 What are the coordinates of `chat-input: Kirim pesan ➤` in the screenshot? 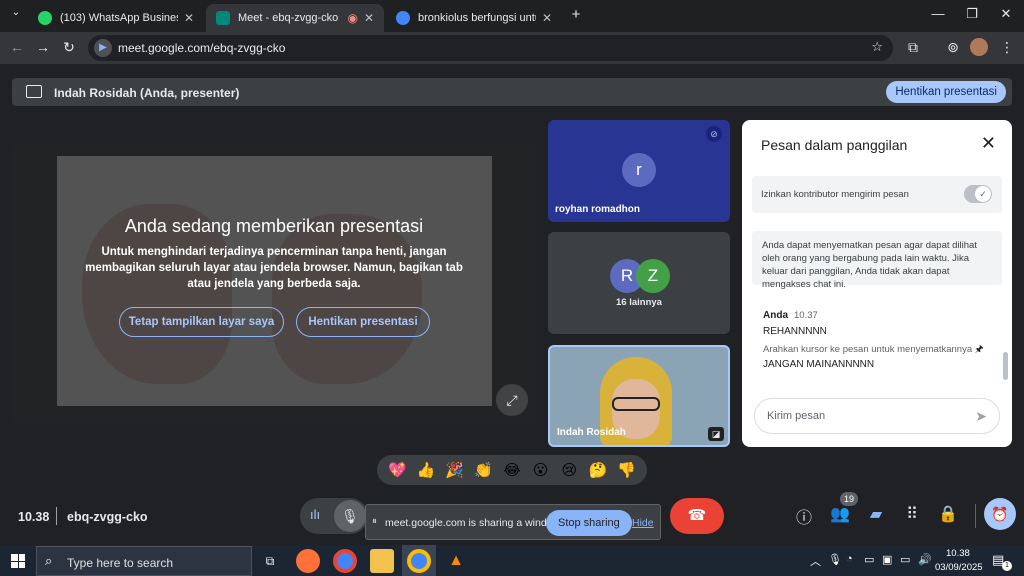 It's located at (877, 416).